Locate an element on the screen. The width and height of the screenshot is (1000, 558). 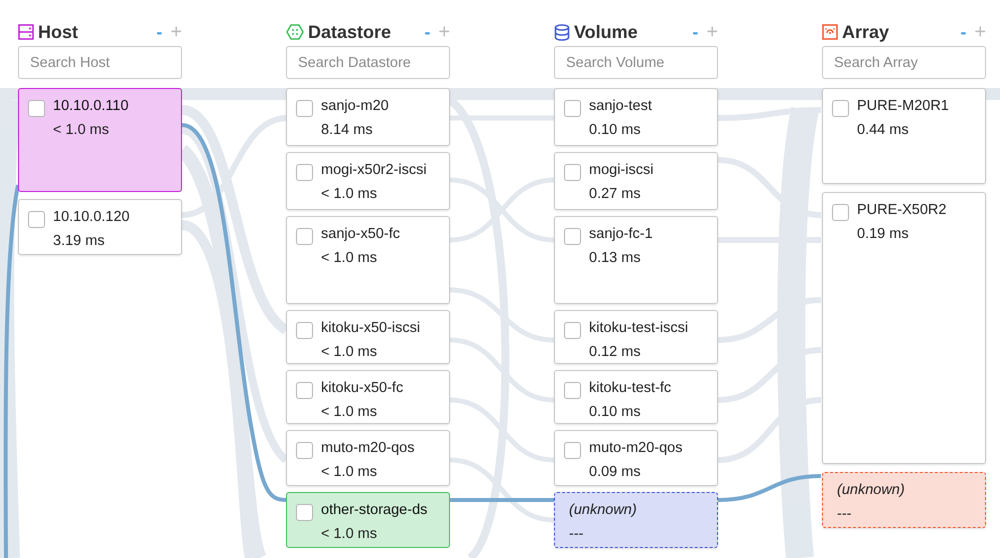
latency-value: 0.09 ms is located at coordinates (615, 472).